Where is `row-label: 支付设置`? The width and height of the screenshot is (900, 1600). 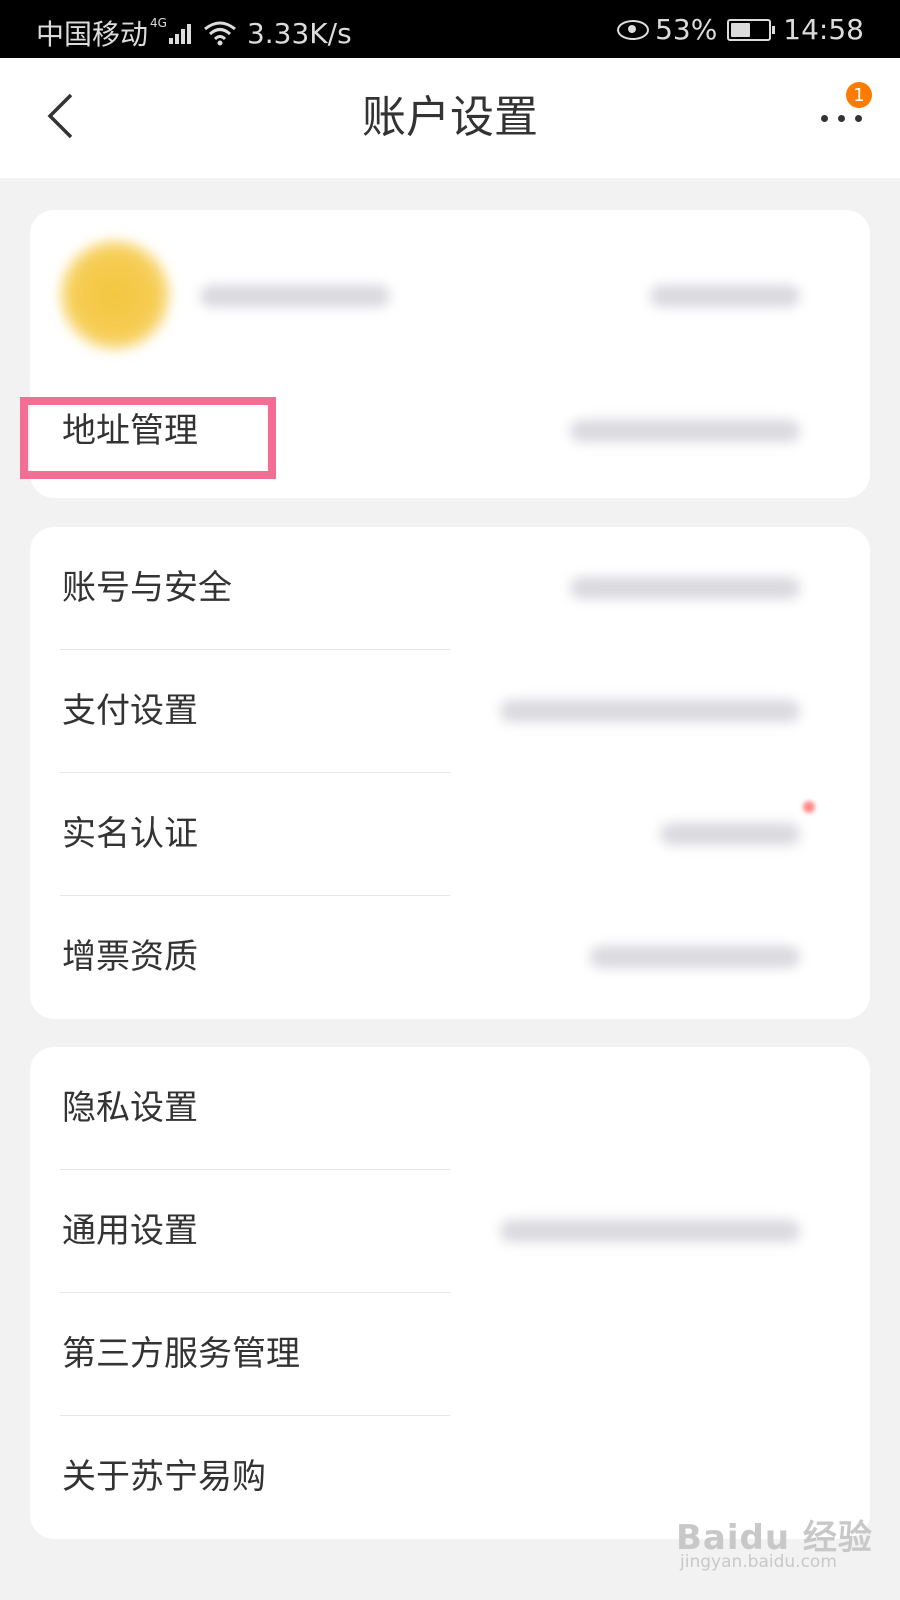
row-label: 支付设置 is located at coordinates (130, 711).